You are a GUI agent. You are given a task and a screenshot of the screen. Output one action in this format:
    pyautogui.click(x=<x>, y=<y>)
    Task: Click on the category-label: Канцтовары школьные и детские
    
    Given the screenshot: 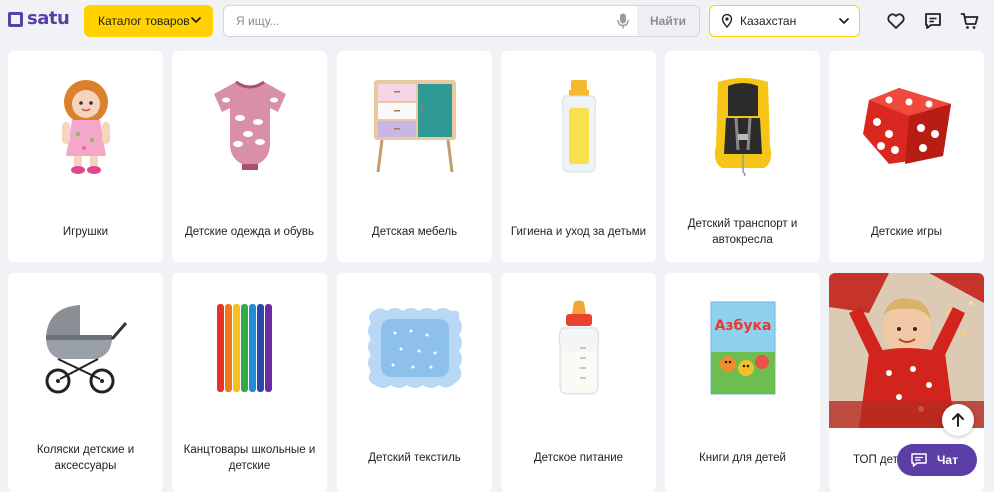 What is the action you would take?
    pyautogui.click(x=249, y=457)
    